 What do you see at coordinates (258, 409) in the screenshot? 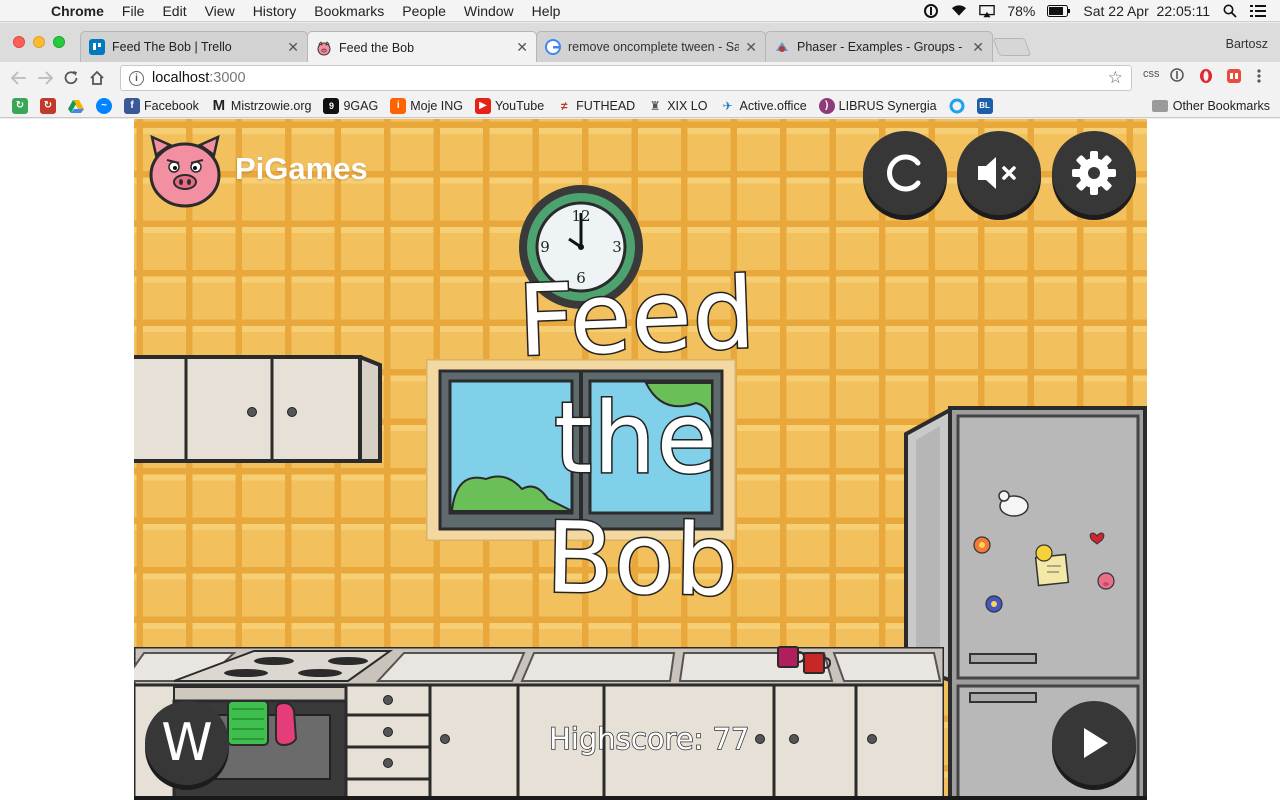
I see `upper-cabinet` at bounding box center [258, 409].